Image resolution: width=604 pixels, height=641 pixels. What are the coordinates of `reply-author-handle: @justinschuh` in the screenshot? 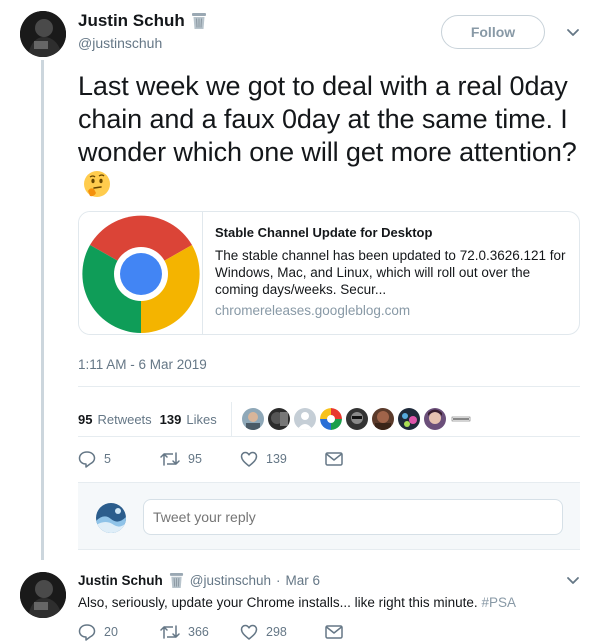 It's located at (230, 580).